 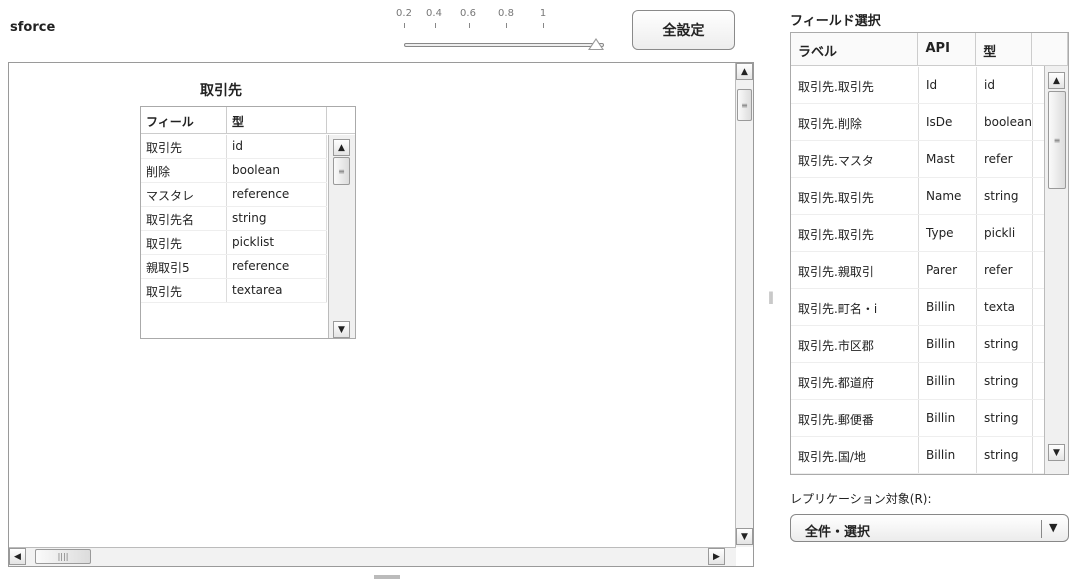 What do you see at coordinates (948, 233) in the screenshot?
I see `row-api: Type` at bounding box center [948, 233].